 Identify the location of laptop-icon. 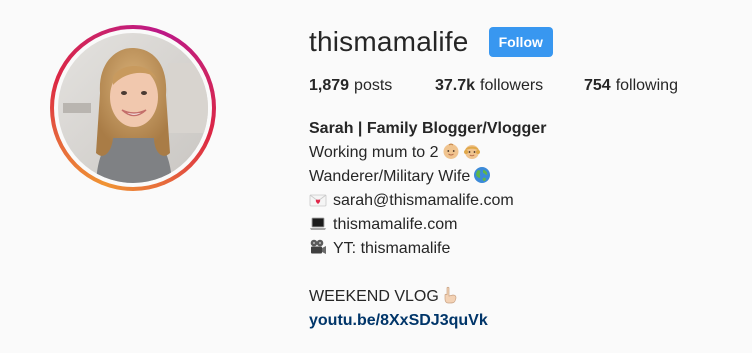
(318, 223).